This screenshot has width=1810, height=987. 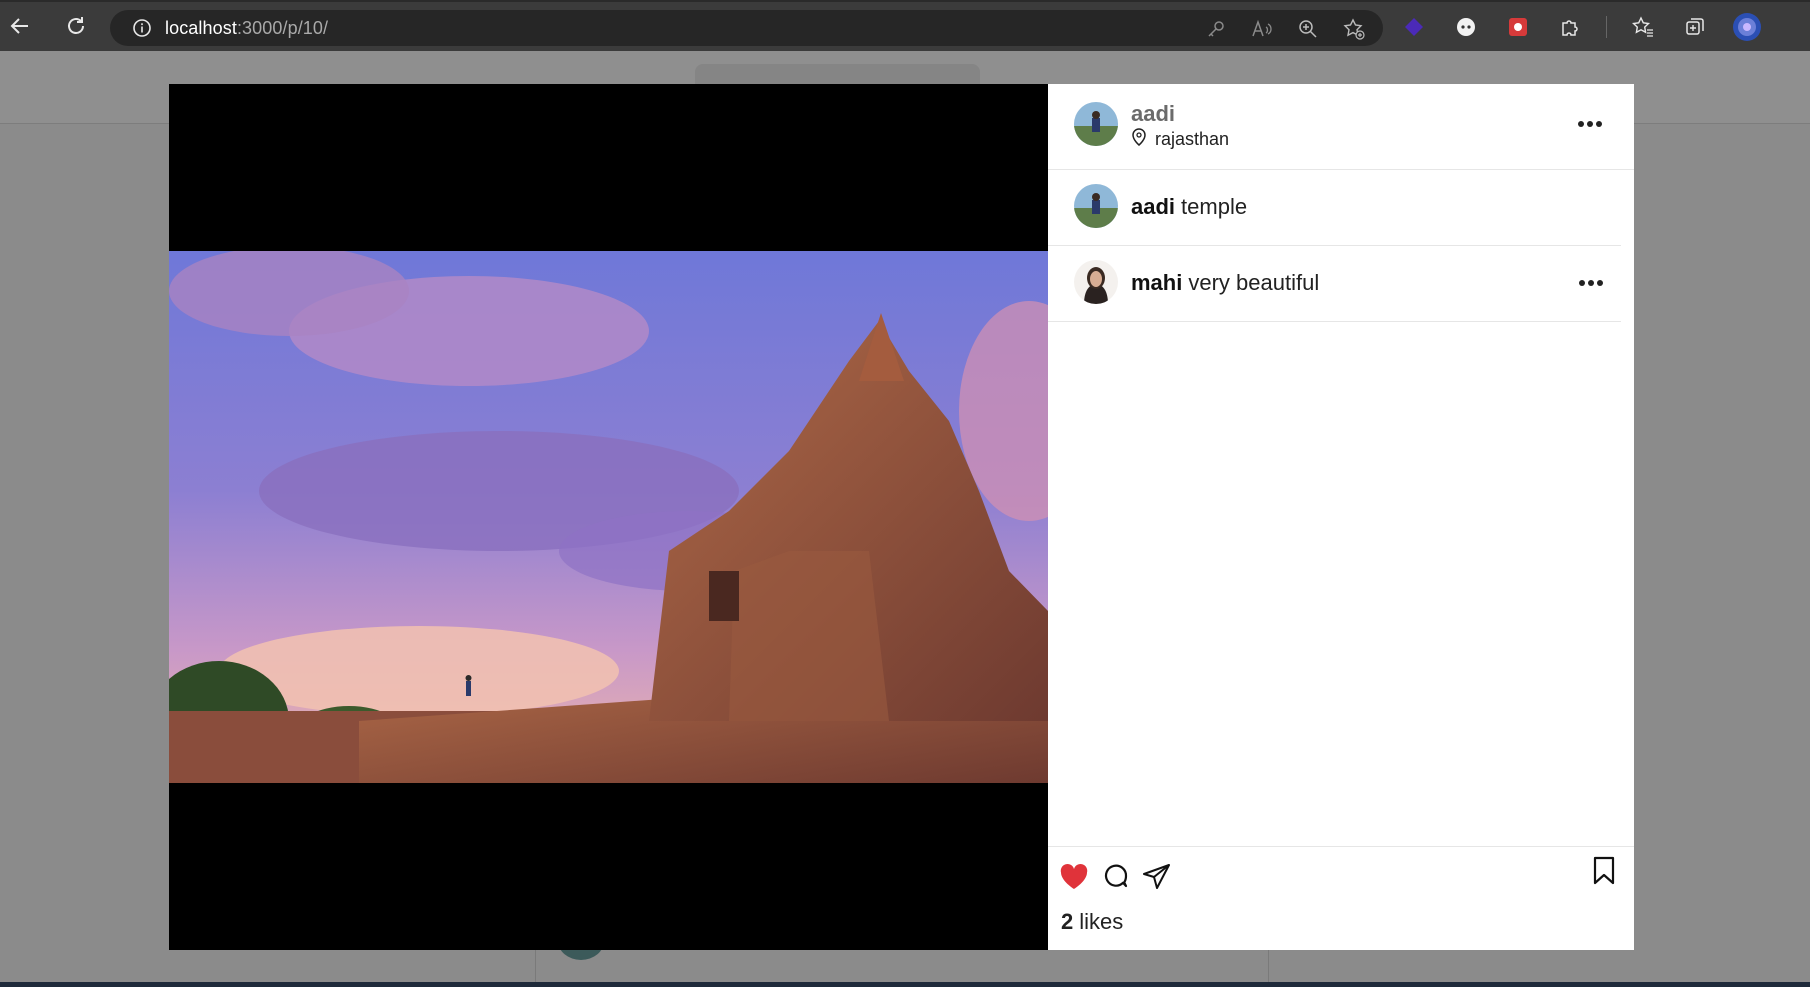 I want to click on comment-more-icon, so click(x=1591, y=283).